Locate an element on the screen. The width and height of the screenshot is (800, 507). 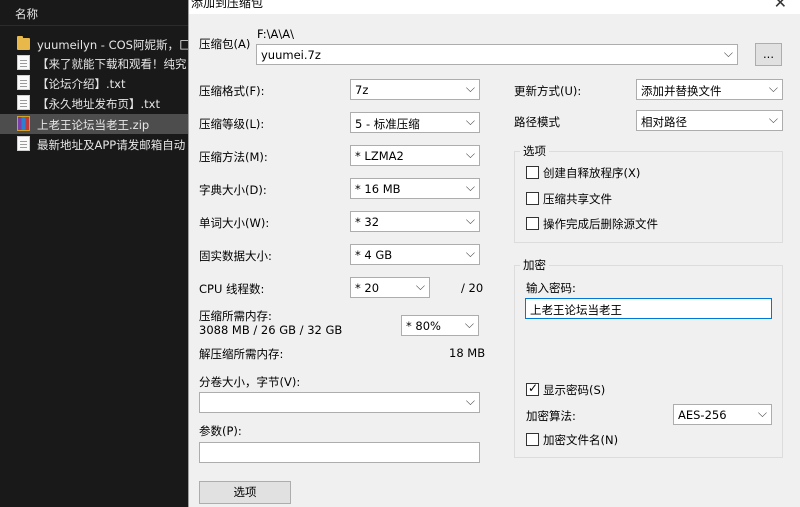
encrypt-names-checkbox: 加密文件名(N) is located at coordinates (601, 439).